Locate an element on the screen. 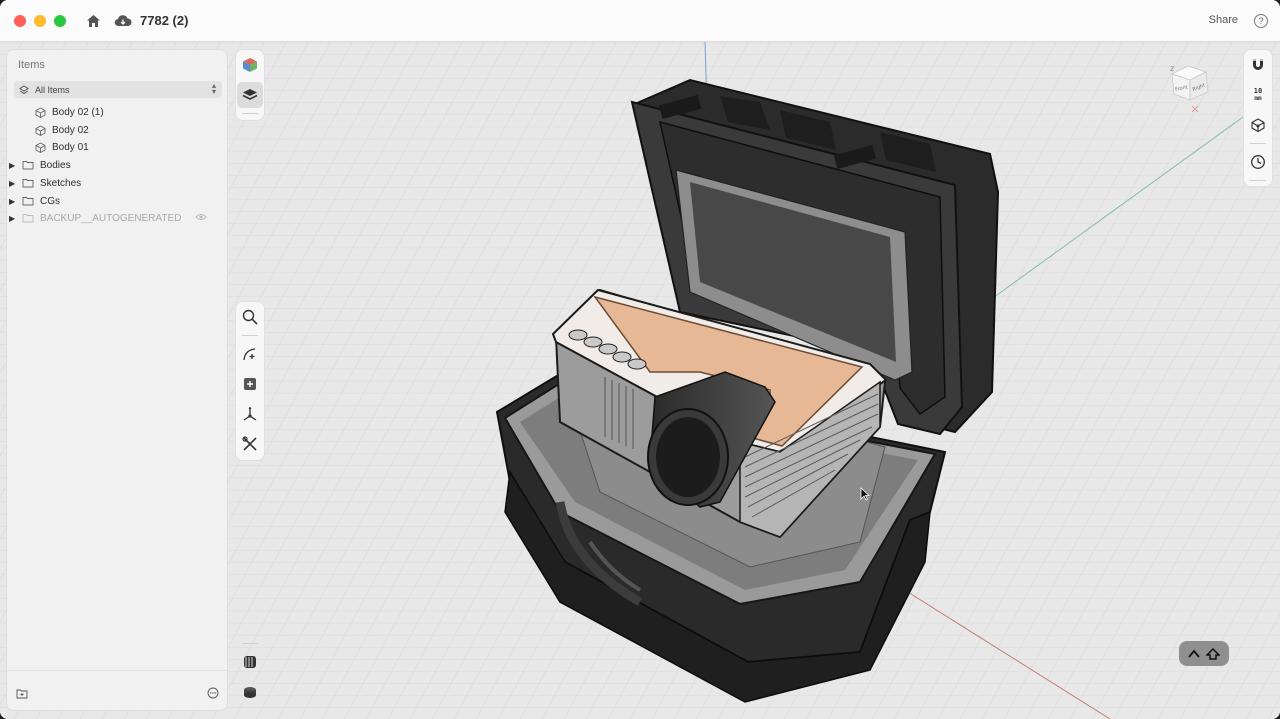 The image size is (1280, 719). window-controls is located at coordinates (40, 20).